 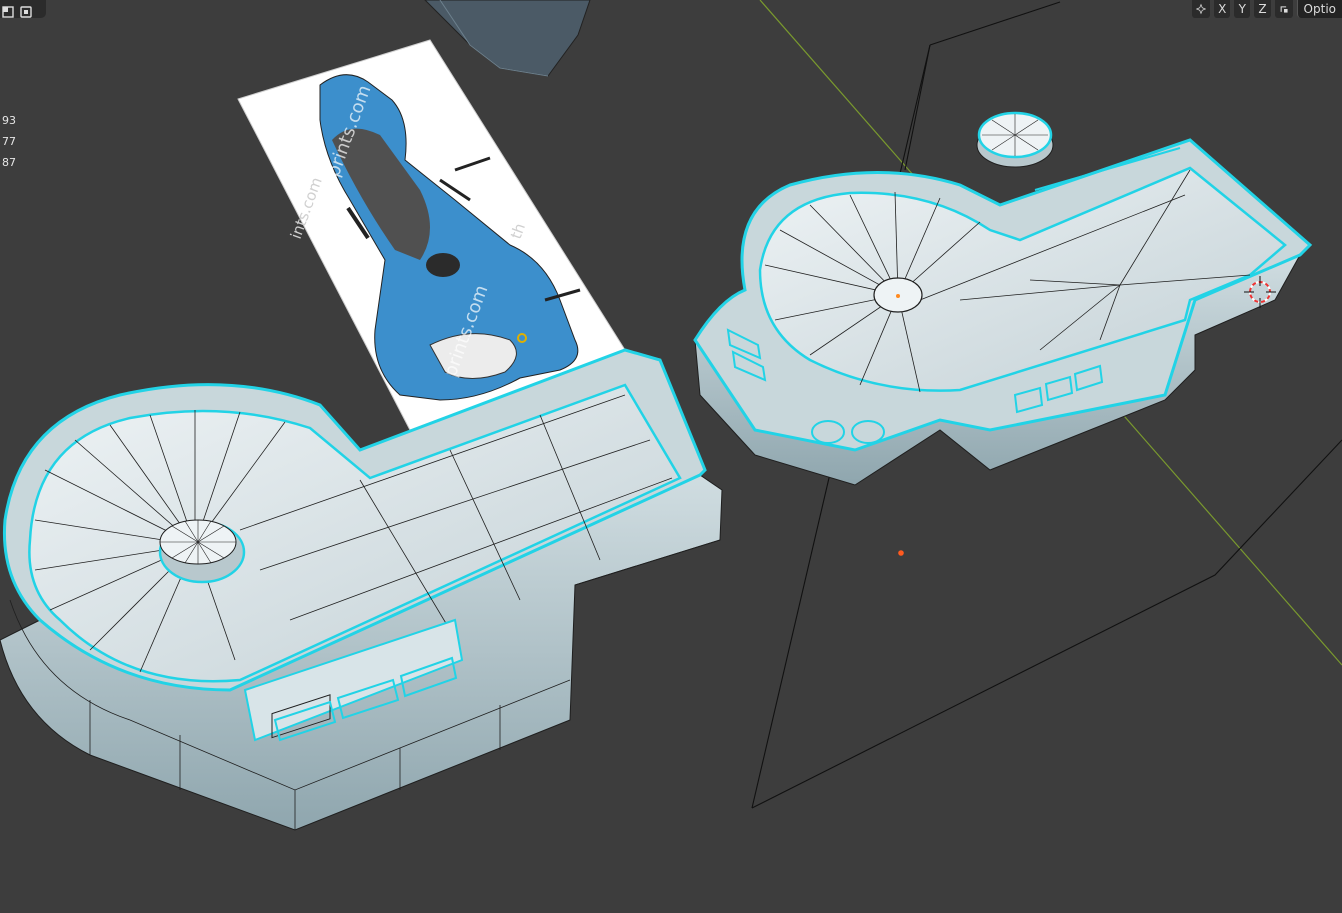 What do you see at coordinates (901, 553) in the screenshot?
I see `origin-point-icon` at bounding box center [901, 553].